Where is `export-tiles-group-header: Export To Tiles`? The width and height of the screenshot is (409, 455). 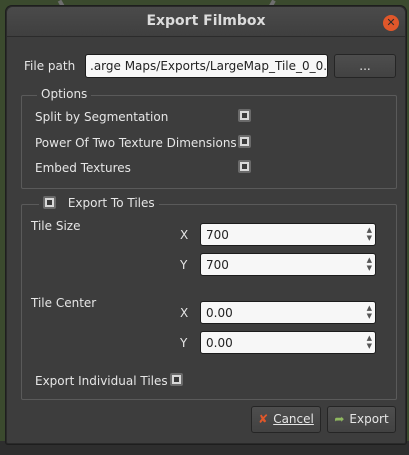
export-tiles-group-header: Export To Tiles is located at coordinates (99, 203).